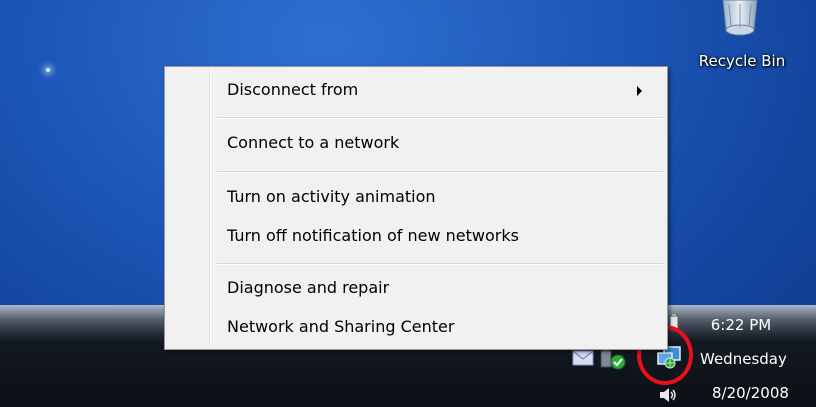  What do you see at coordinates (639, 91) in the screenshot?
I see `submenu-arrow-icon` at bounding box center [639, 91].